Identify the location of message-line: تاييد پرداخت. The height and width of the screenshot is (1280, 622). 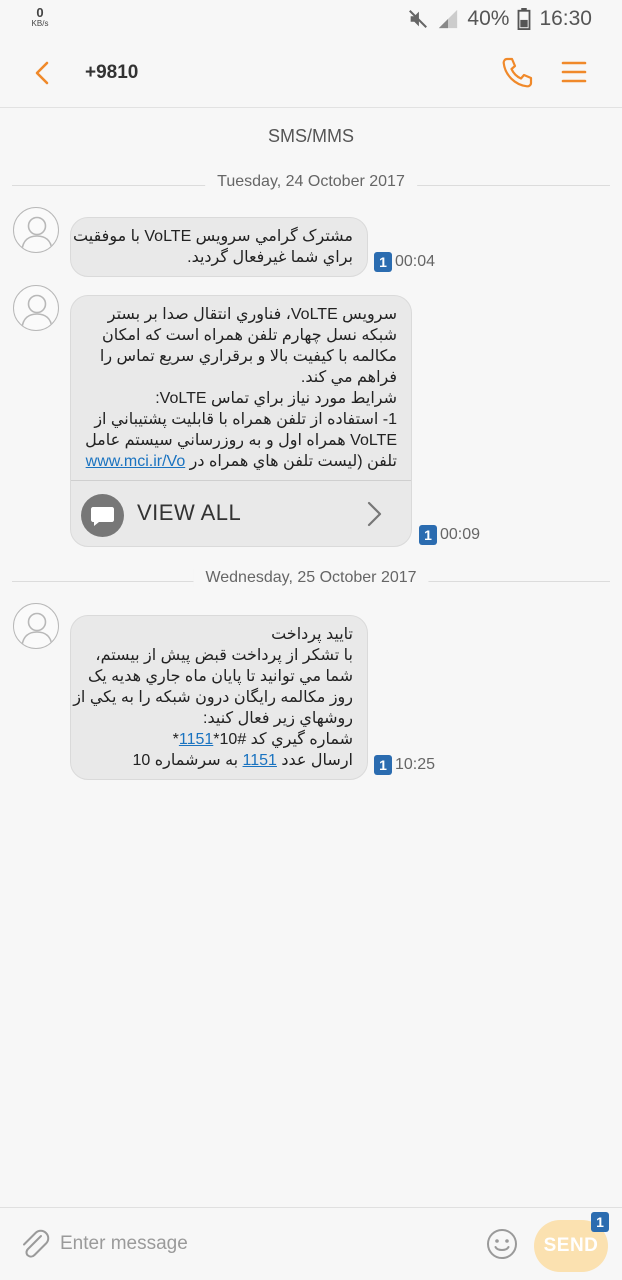
(312, 634).